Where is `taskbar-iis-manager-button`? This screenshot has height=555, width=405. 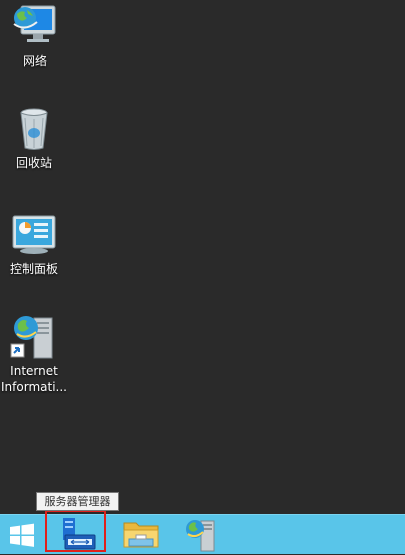
taskbar-iis-manager-button is located at coordinates (205, 535).